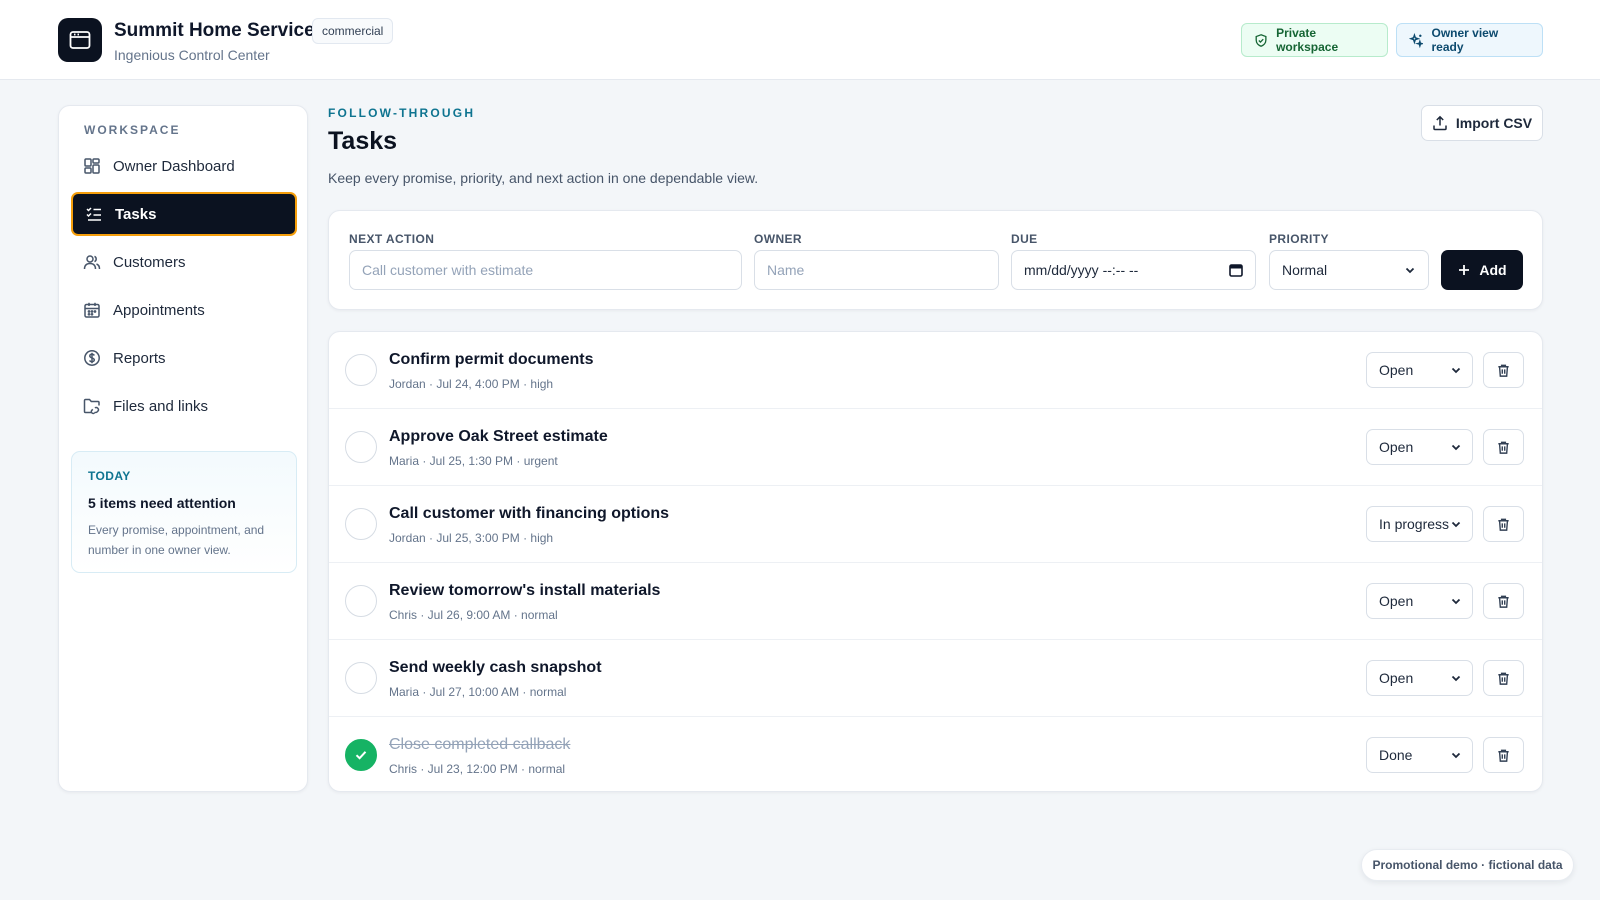 The height and width of the screenshot is (900, 1600). I want to click on owner-view-label: Owner view ready, so click(1465, 40).